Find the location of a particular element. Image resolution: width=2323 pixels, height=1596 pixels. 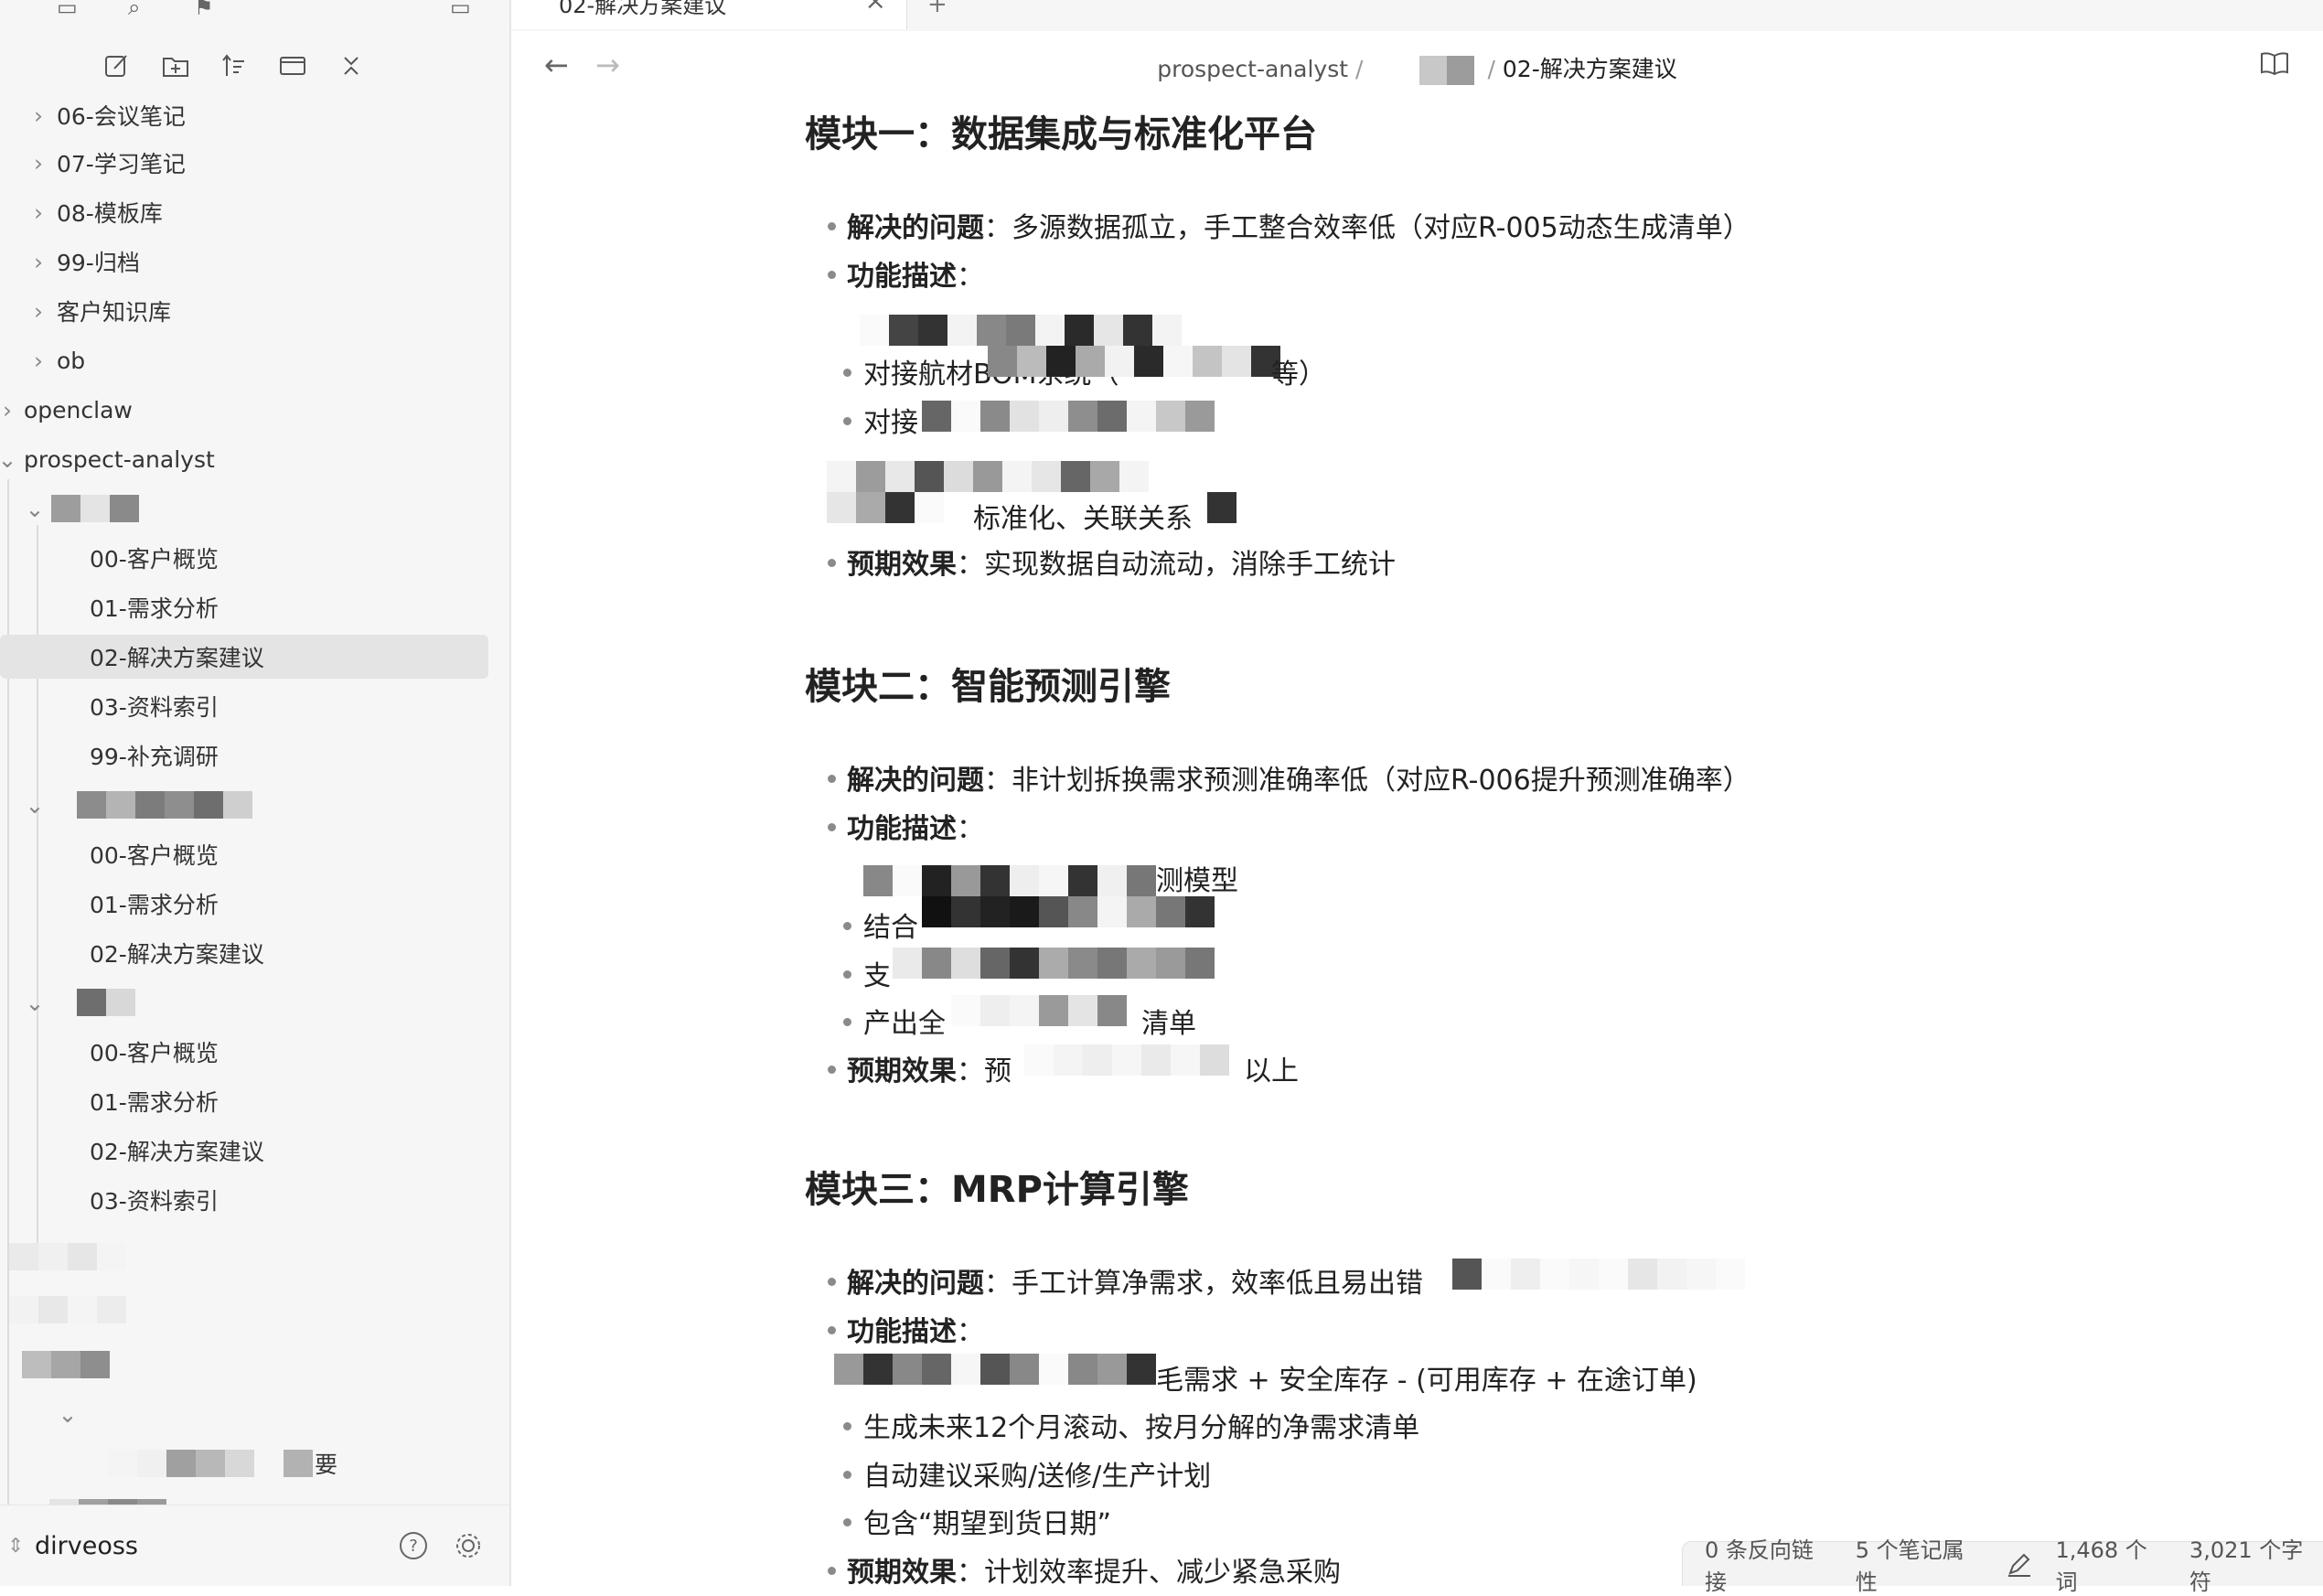

indent-guide is located at coordinates (37, 1138).